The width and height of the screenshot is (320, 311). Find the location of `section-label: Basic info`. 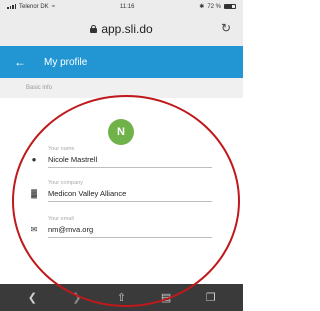

section-label: Basic info is located at coordinates (39, 88).